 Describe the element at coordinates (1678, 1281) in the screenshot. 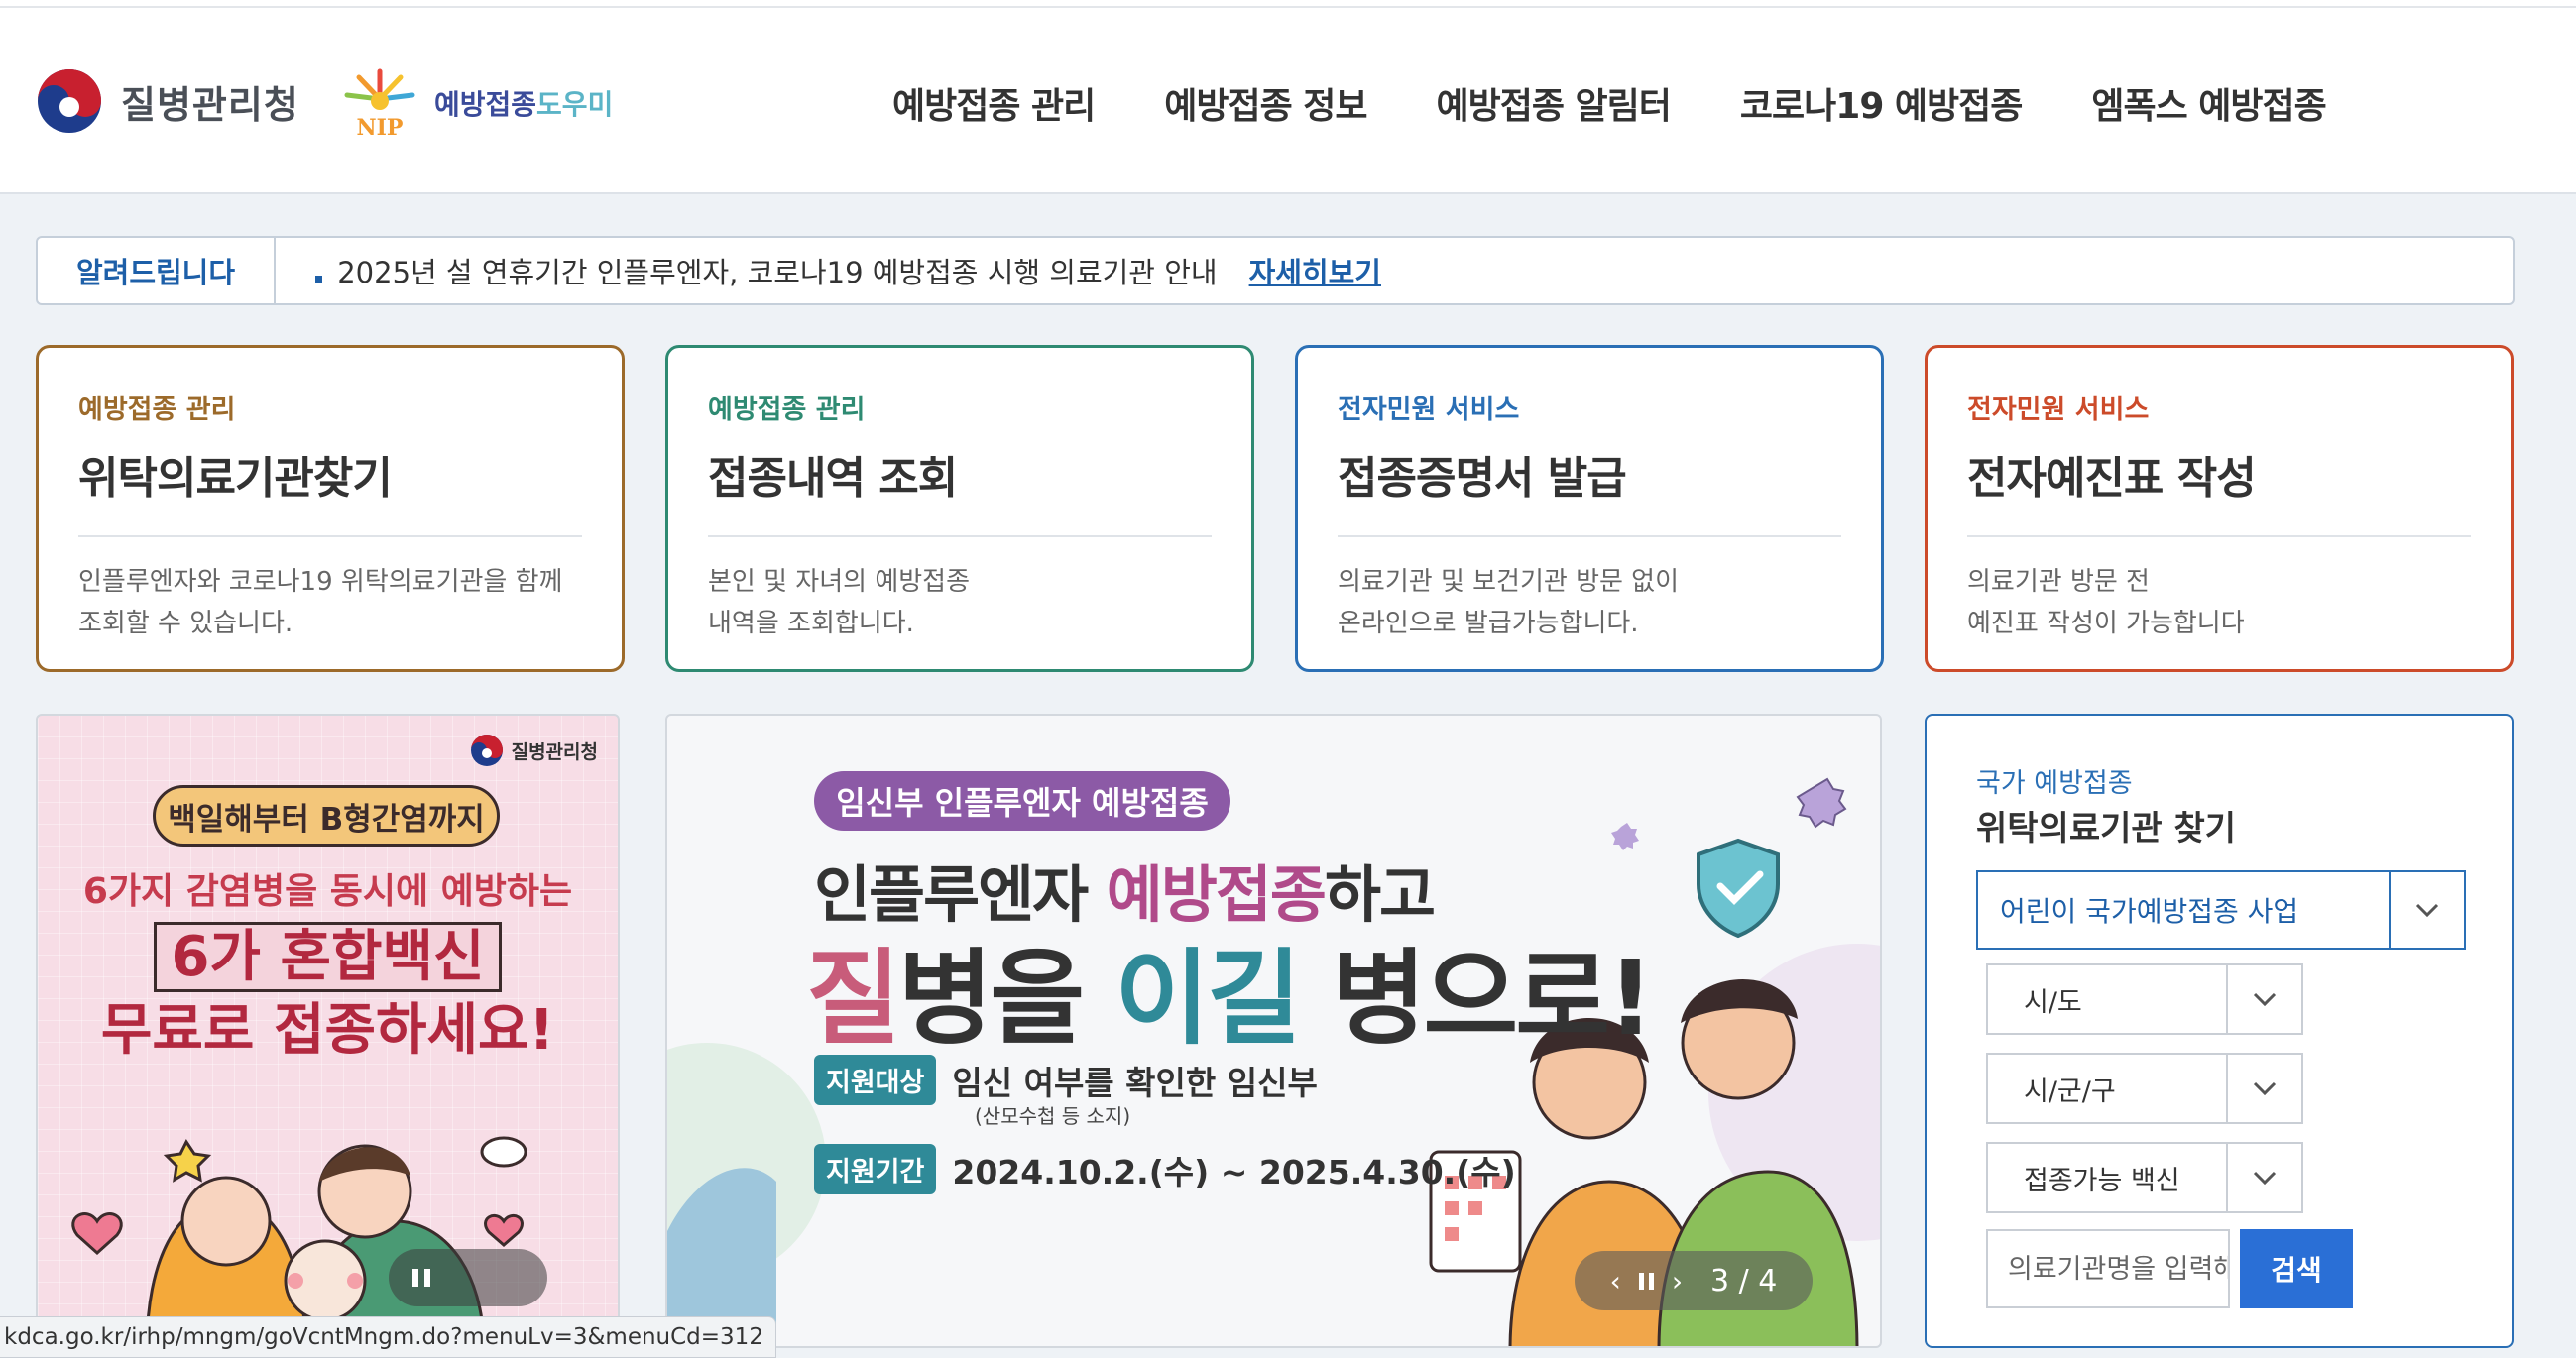

I see `next-arrow-icon: ›` at that location.